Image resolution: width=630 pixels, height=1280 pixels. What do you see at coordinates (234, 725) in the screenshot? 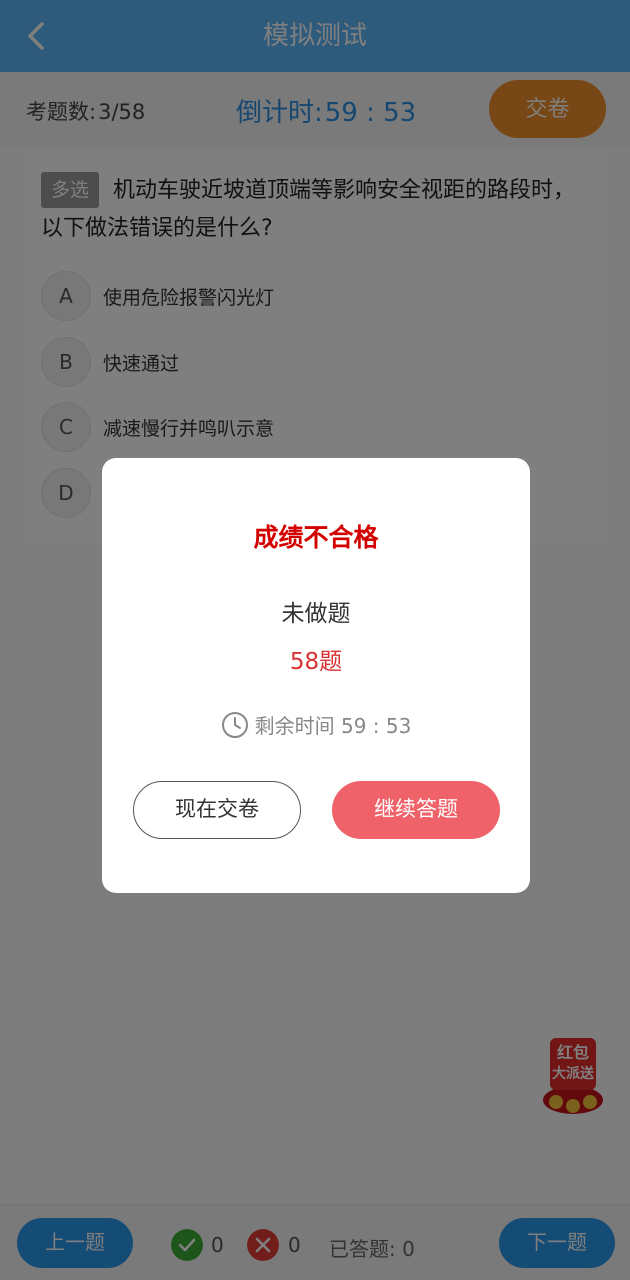
I see `clock-icon` at bounding box center [234, 725].